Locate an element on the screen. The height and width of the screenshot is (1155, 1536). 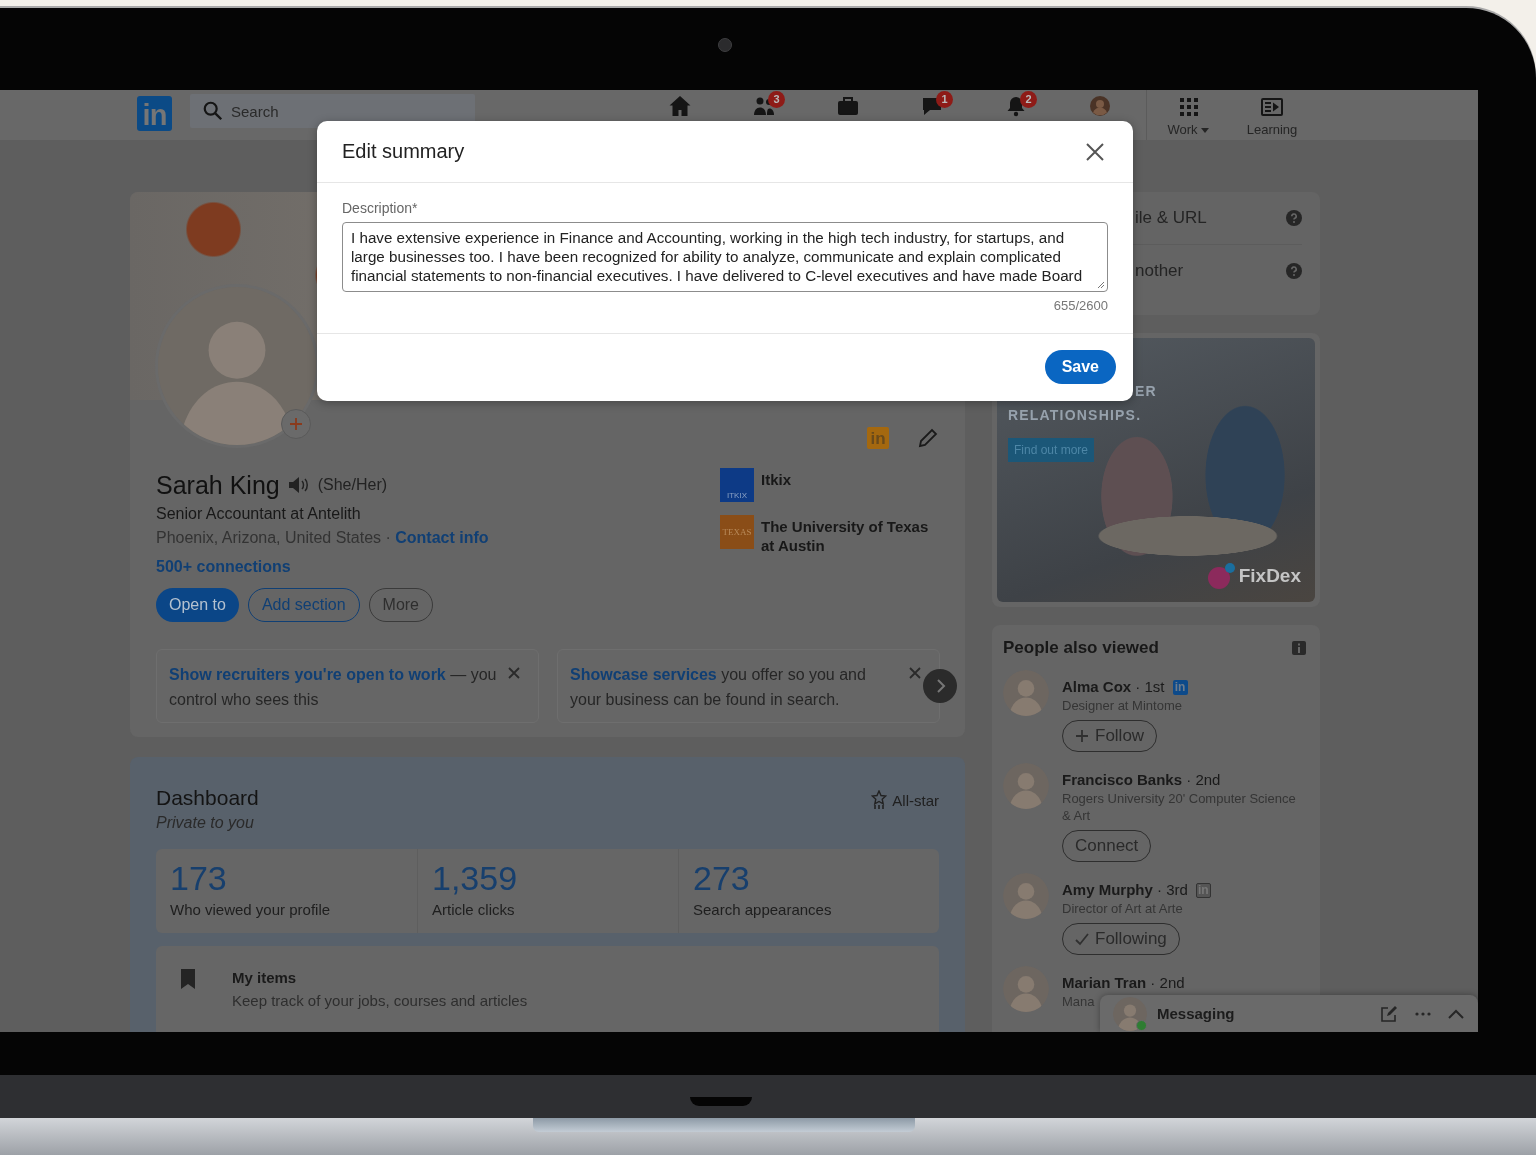
my-items-panel: My items Keep track of your jobs, courses and articles is located at coordinates (547, 989).